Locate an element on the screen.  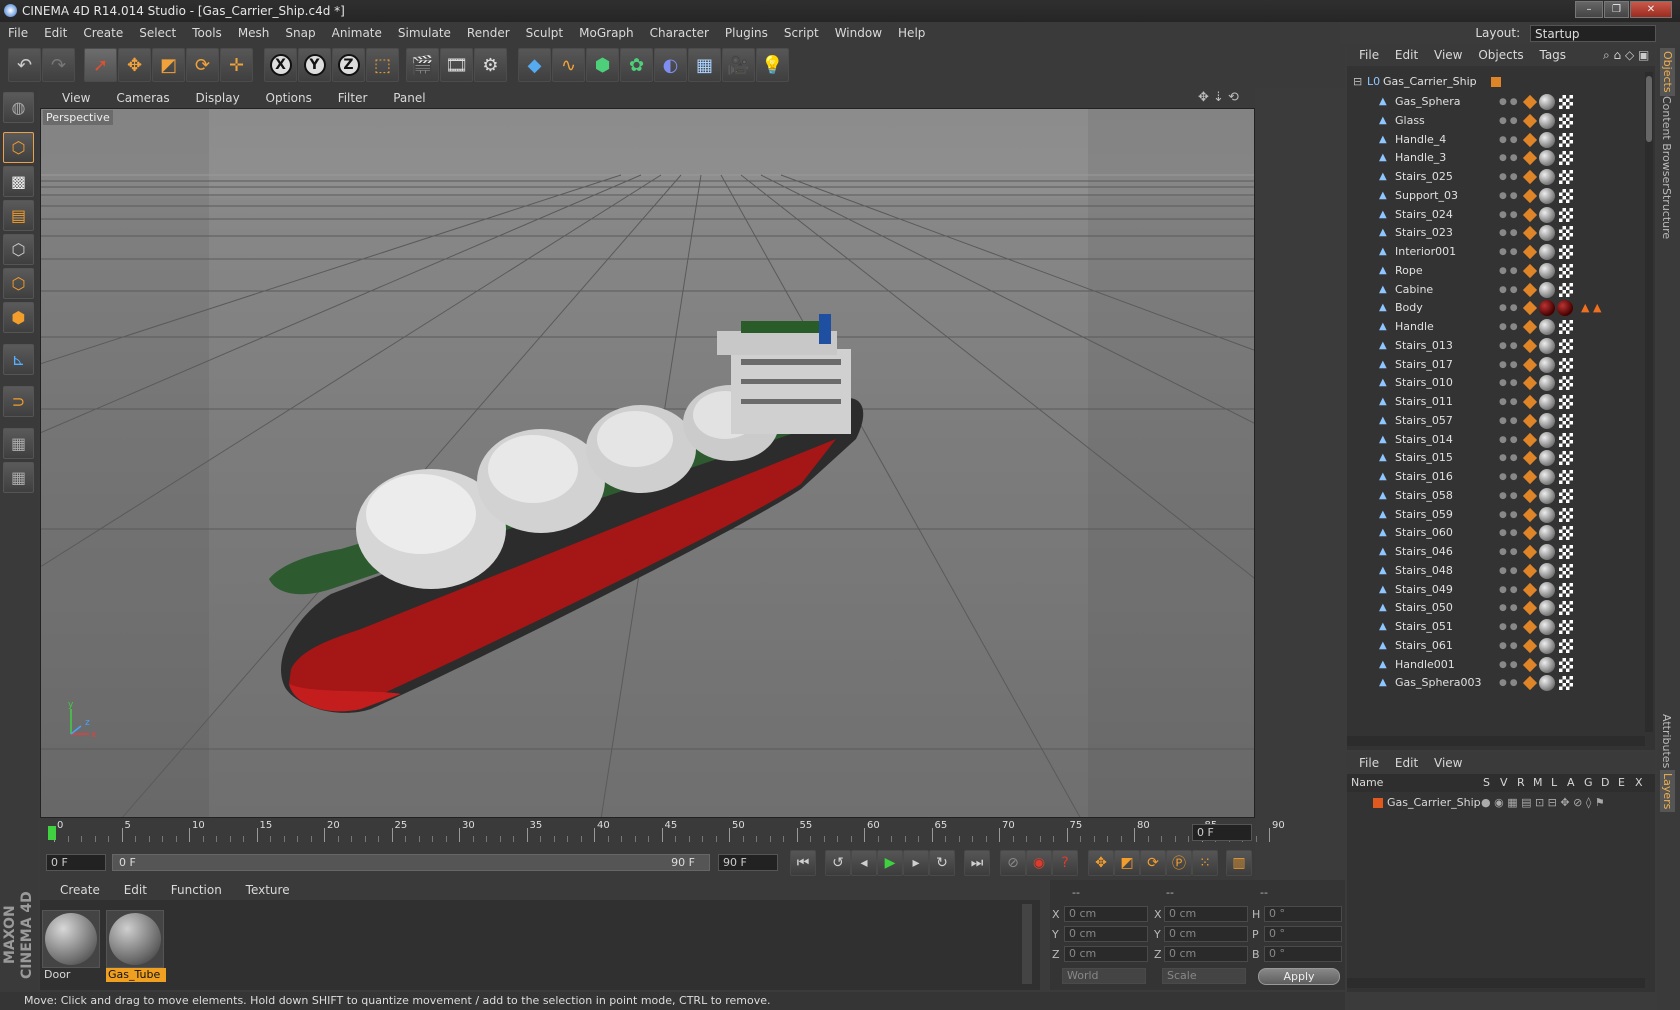
y-axis-lock: Y is located at coordinates (314, 65).